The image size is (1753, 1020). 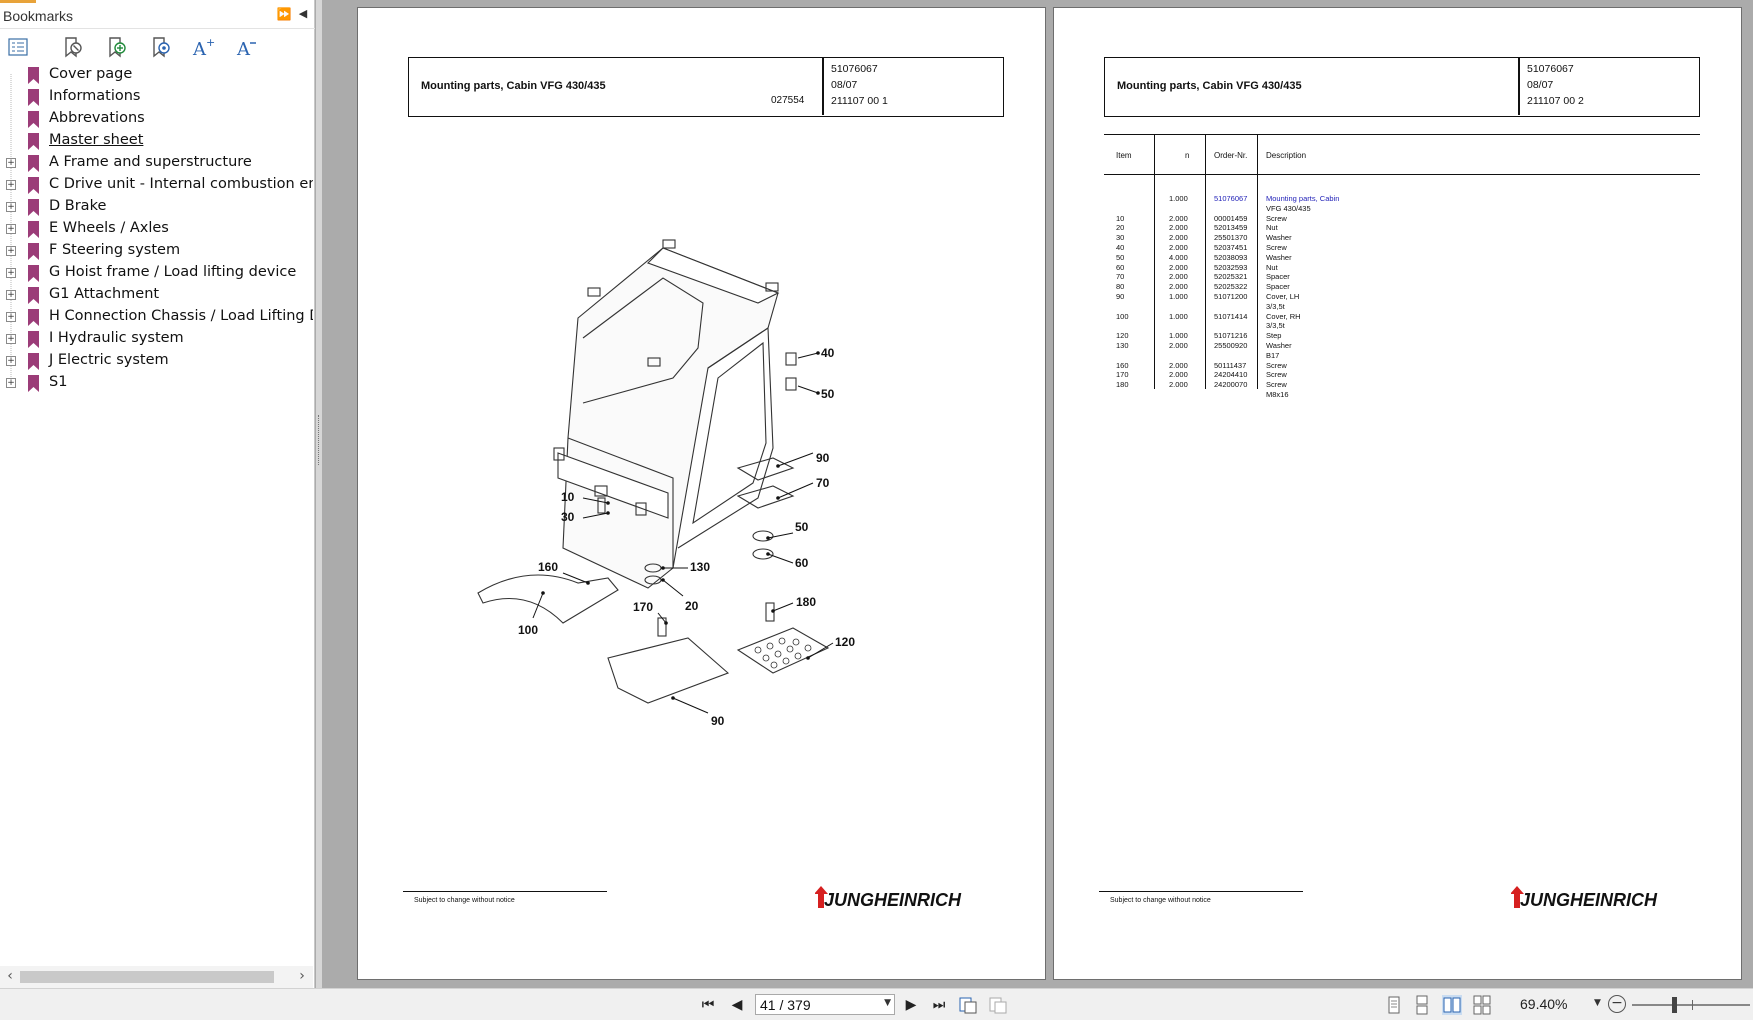 I want to click on facing-icon, so click(x=1452, y=1005).